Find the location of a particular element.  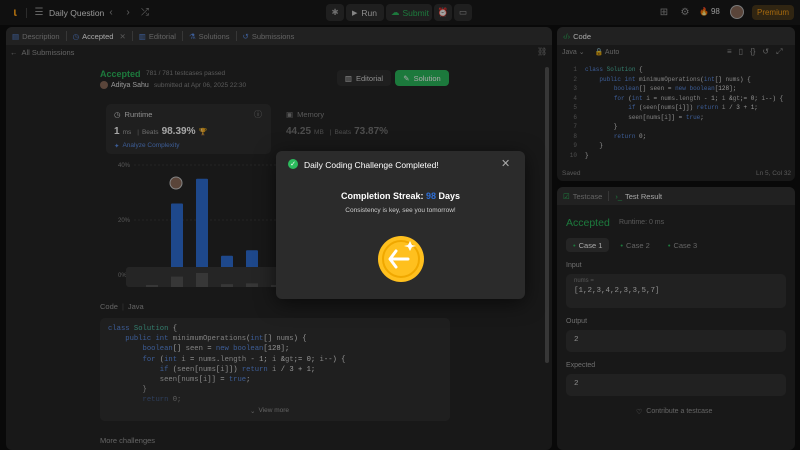

modal-title: Daily Coding Challenge Completed! is located at coordinates (371, 165).